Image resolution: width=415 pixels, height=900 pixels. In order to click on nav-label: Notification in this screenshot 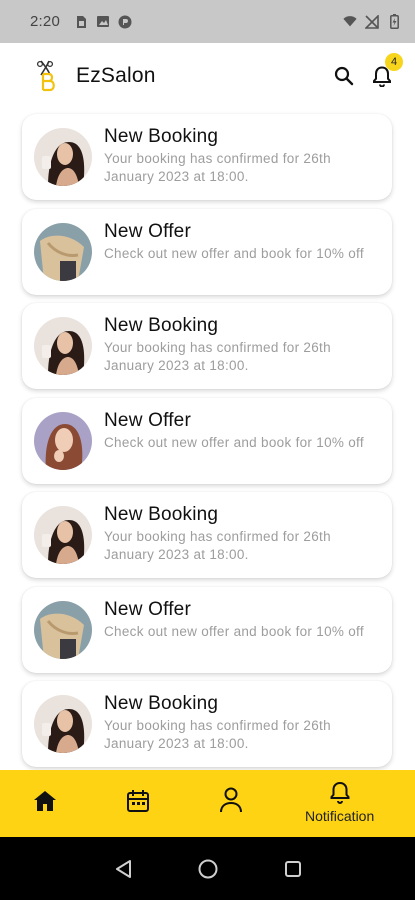, I will do `click(340, 816)`.